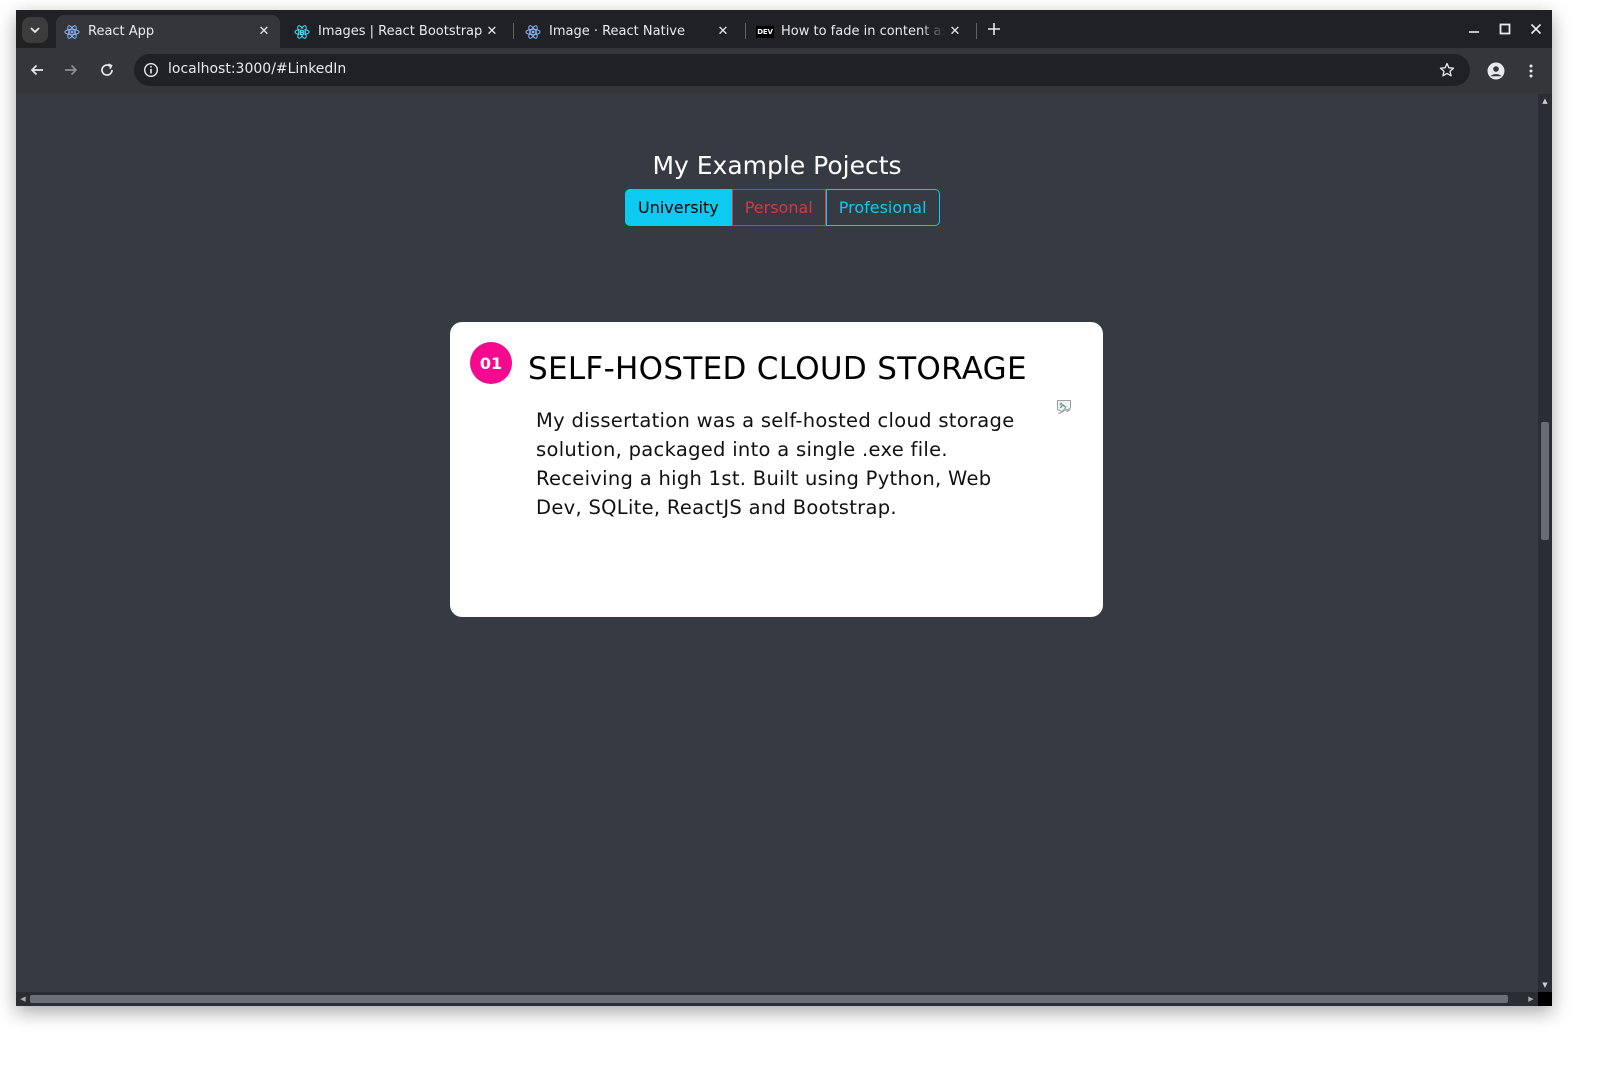 The image size is (1613, 1068). I want to click on project-title: SELF-HOSTED CLOUD STORAGE, so click(777, 369).